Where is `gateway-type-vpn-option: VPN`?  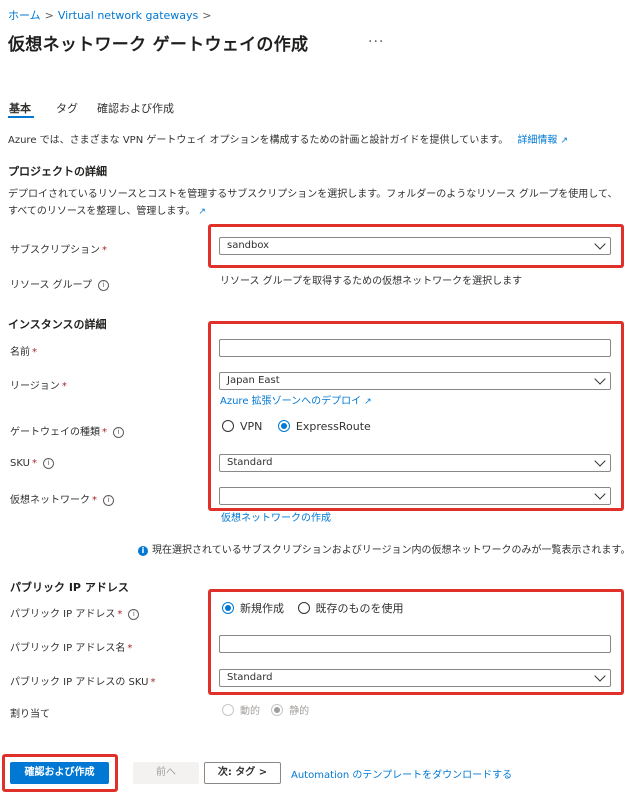 gateway-type-vpn-option: VPN is located at coordinates (242, 426).